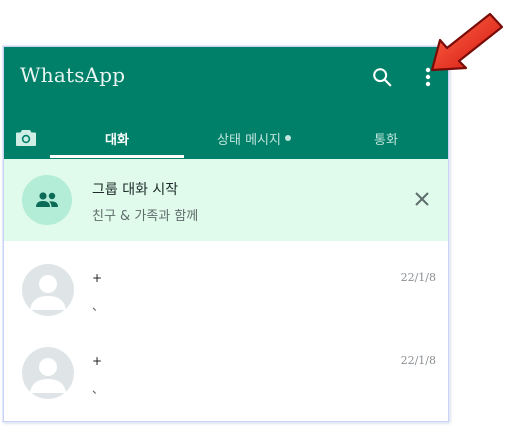 Image resolution: width=513 pixels, height=429 pixels. I want to click on camera-icon, so click(26, 138).